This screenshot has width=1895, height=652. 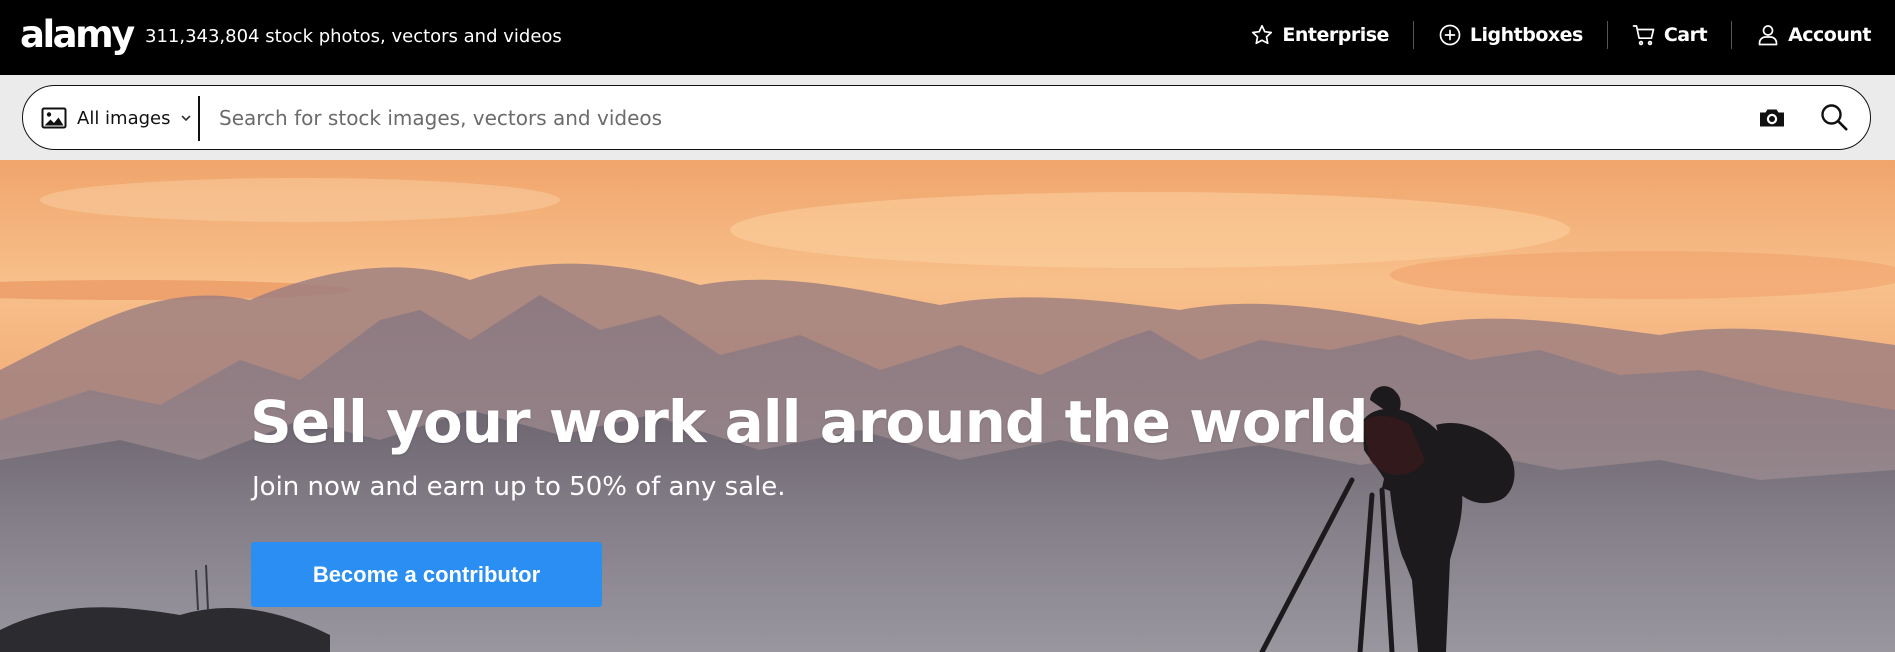 I want to click on nav-account-label: Account, so click(x=1829, y=35).